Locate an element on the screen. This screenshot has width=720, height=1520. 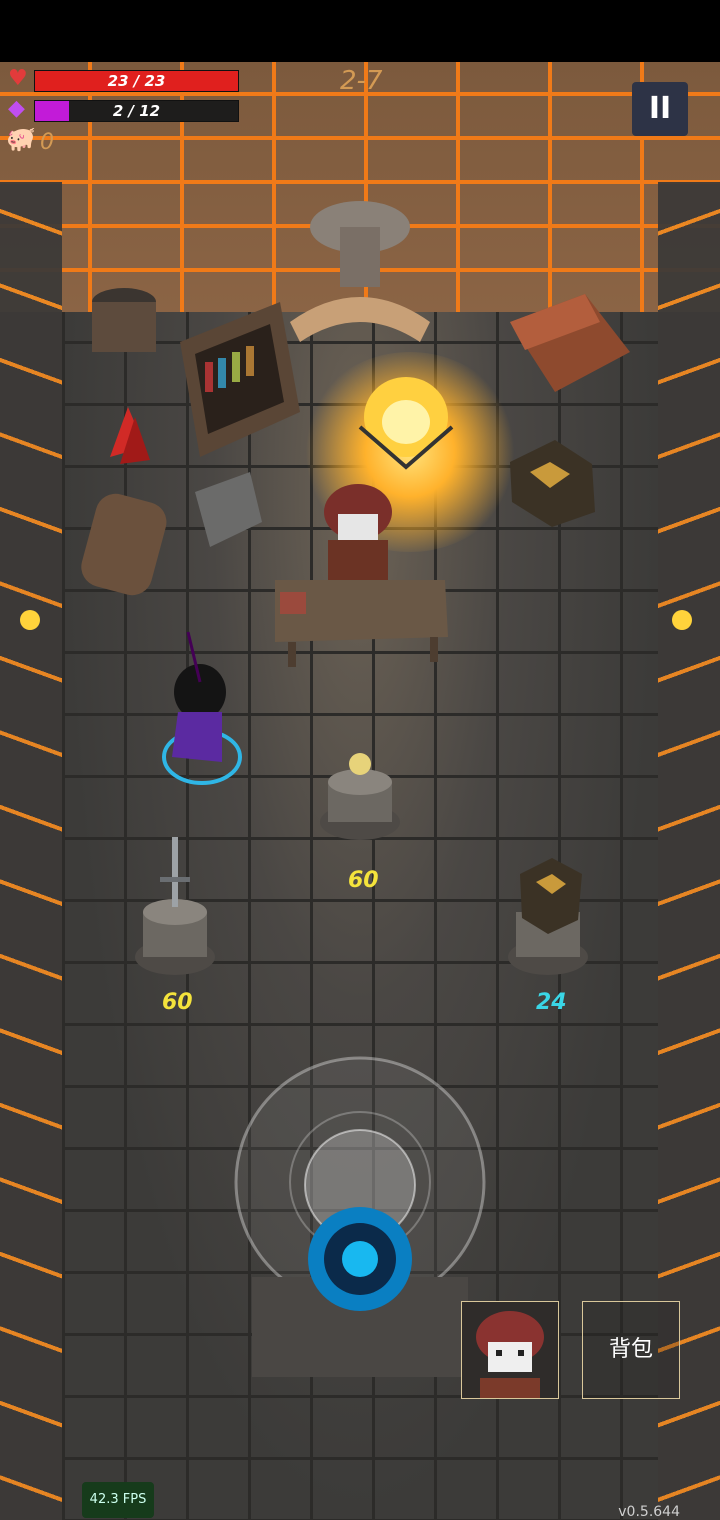
bookshelf is located at coordinates (240, 379).